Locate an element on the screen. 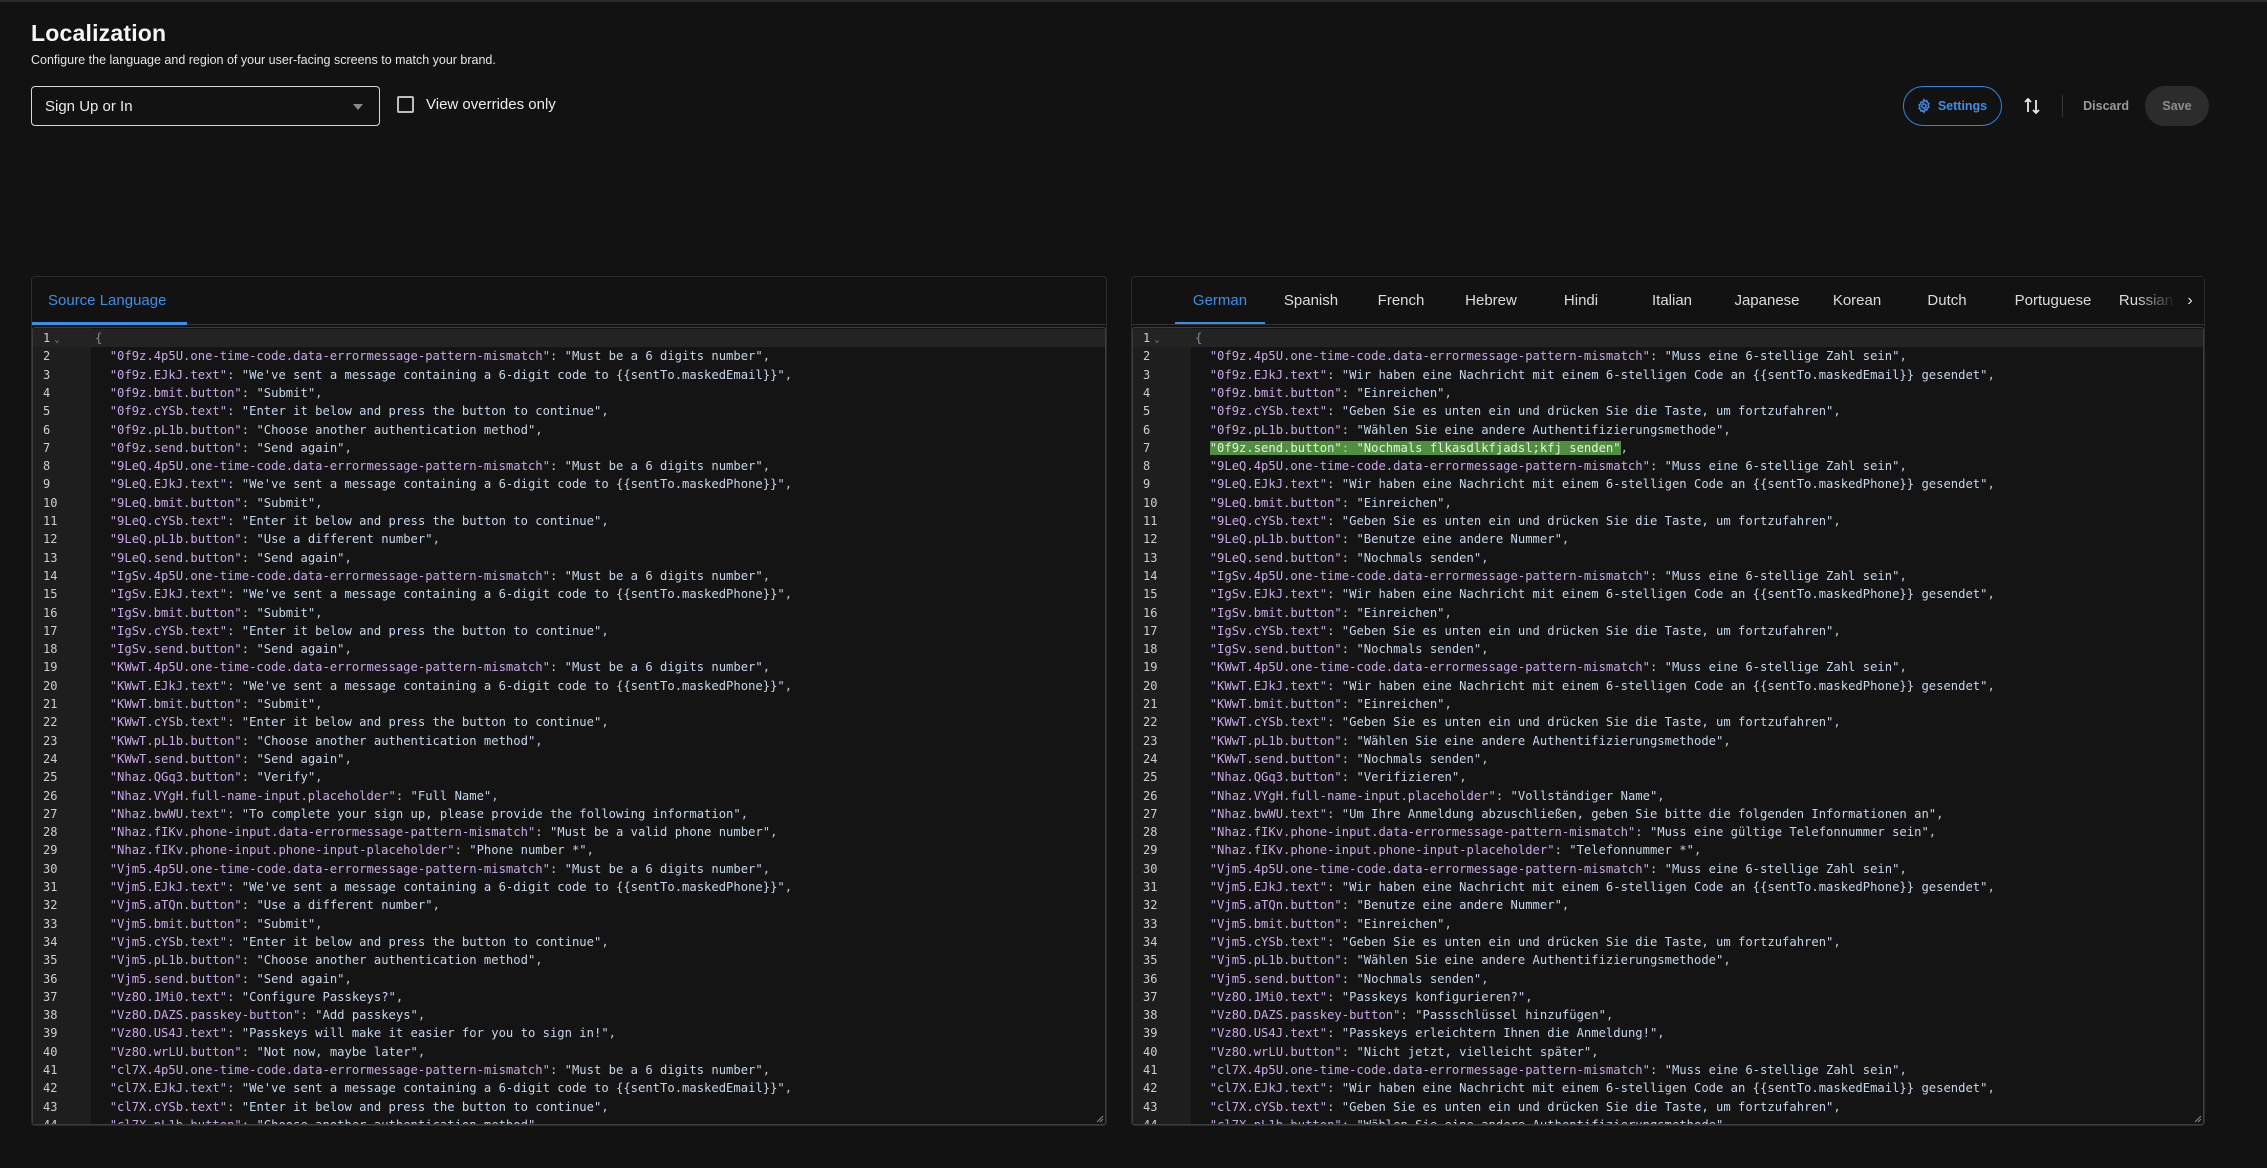  code-line: 33 "Vjm5.bmit.button": "Einreichen", is located at coordinates (1668, 924).